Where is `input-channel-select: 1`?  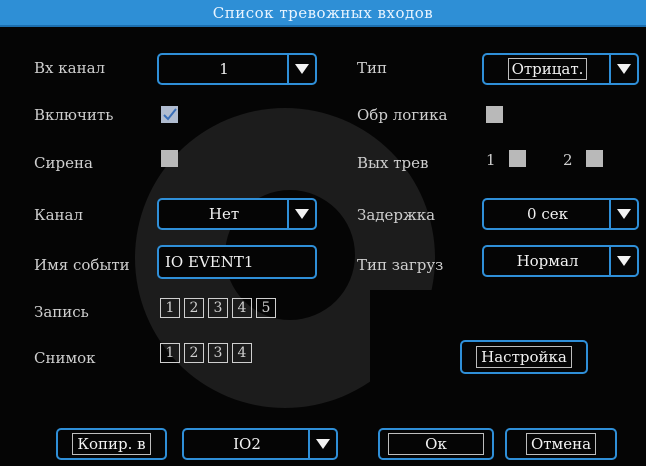 input-channel-select: 1 is located at coordinates (237, 69).